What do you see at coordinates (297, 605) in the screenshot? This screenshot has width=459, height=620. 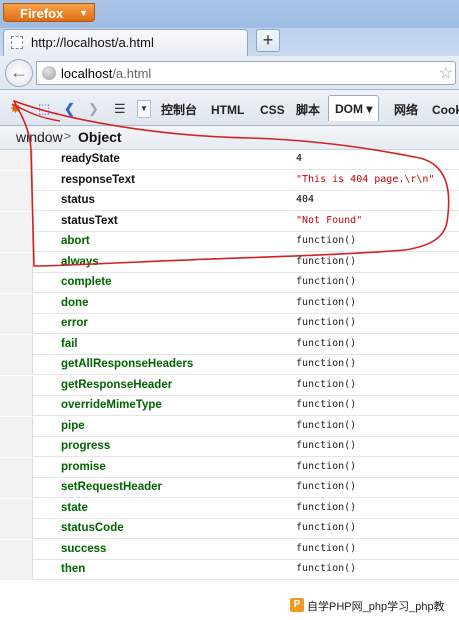 I see `watermark-logo: P` at bounding box center [297, 605].